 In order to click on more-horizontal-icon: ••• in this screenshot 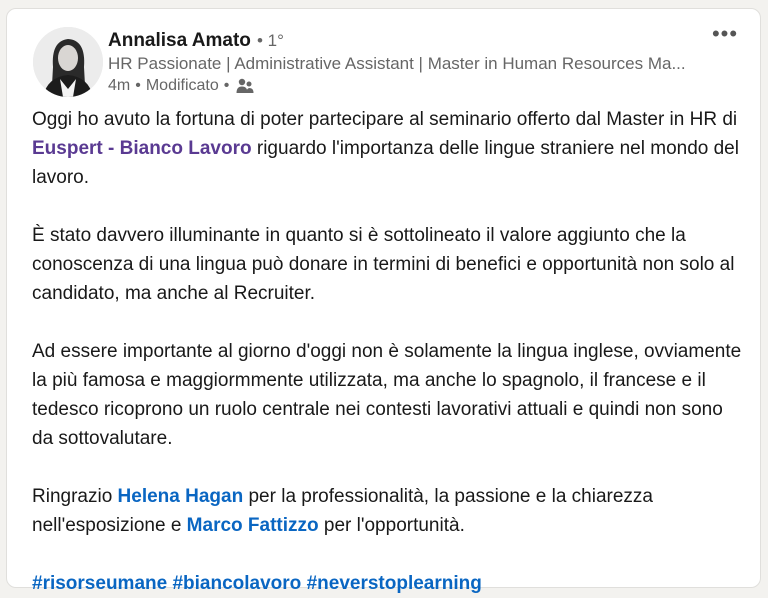, I will do `click(725, 33)`.